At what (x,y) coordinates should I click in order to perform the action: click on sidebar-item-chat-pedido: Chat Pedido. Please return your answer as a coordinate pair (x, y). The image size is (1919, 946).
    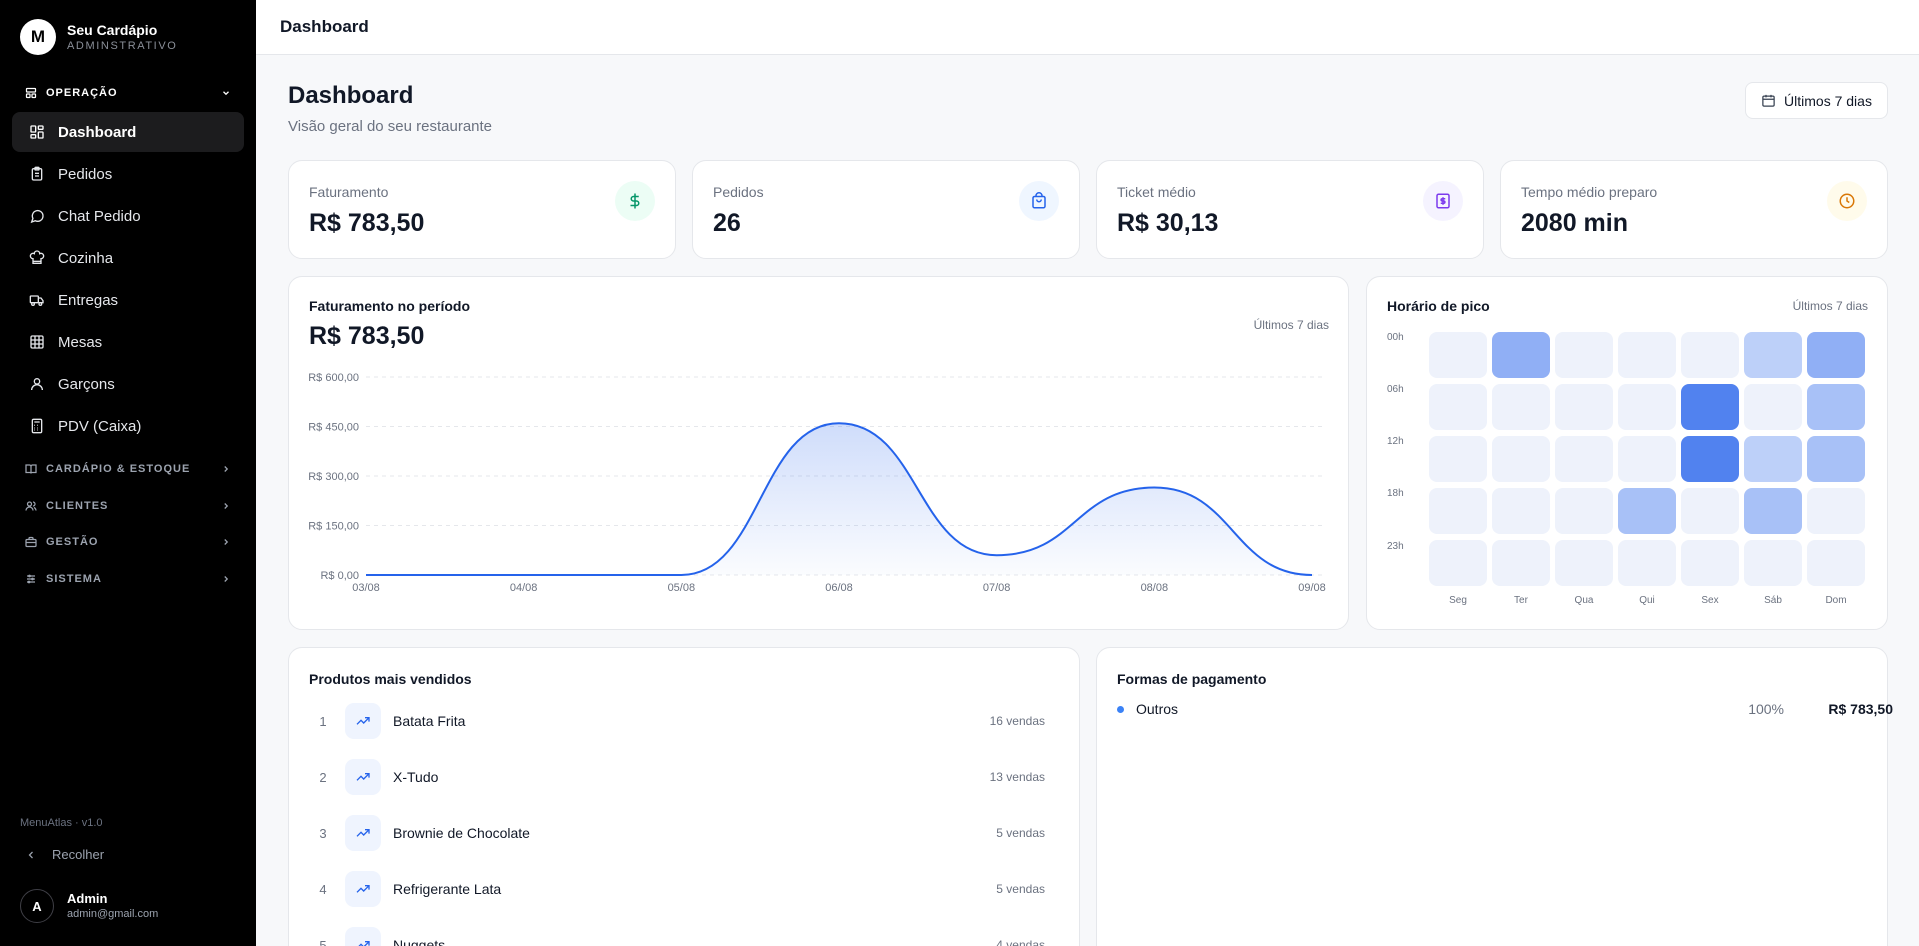
    Looking at the image, I should click on (128, 216).